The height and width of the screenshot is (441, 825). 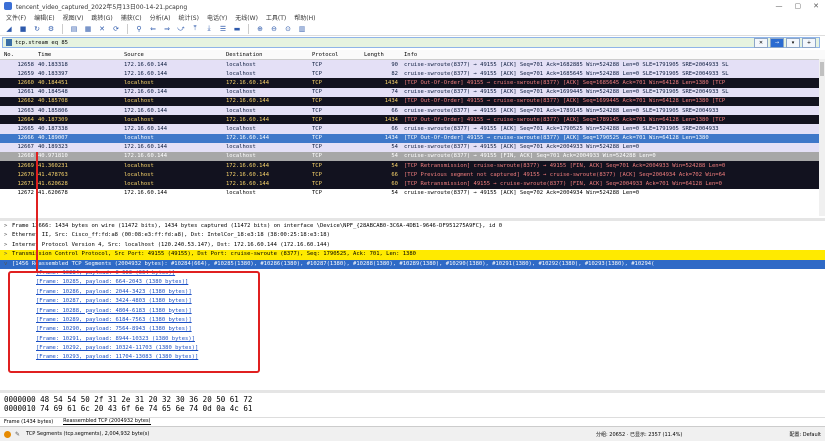 I want to click on last-packet-icon: ⤓, so click(x=209, y=29).